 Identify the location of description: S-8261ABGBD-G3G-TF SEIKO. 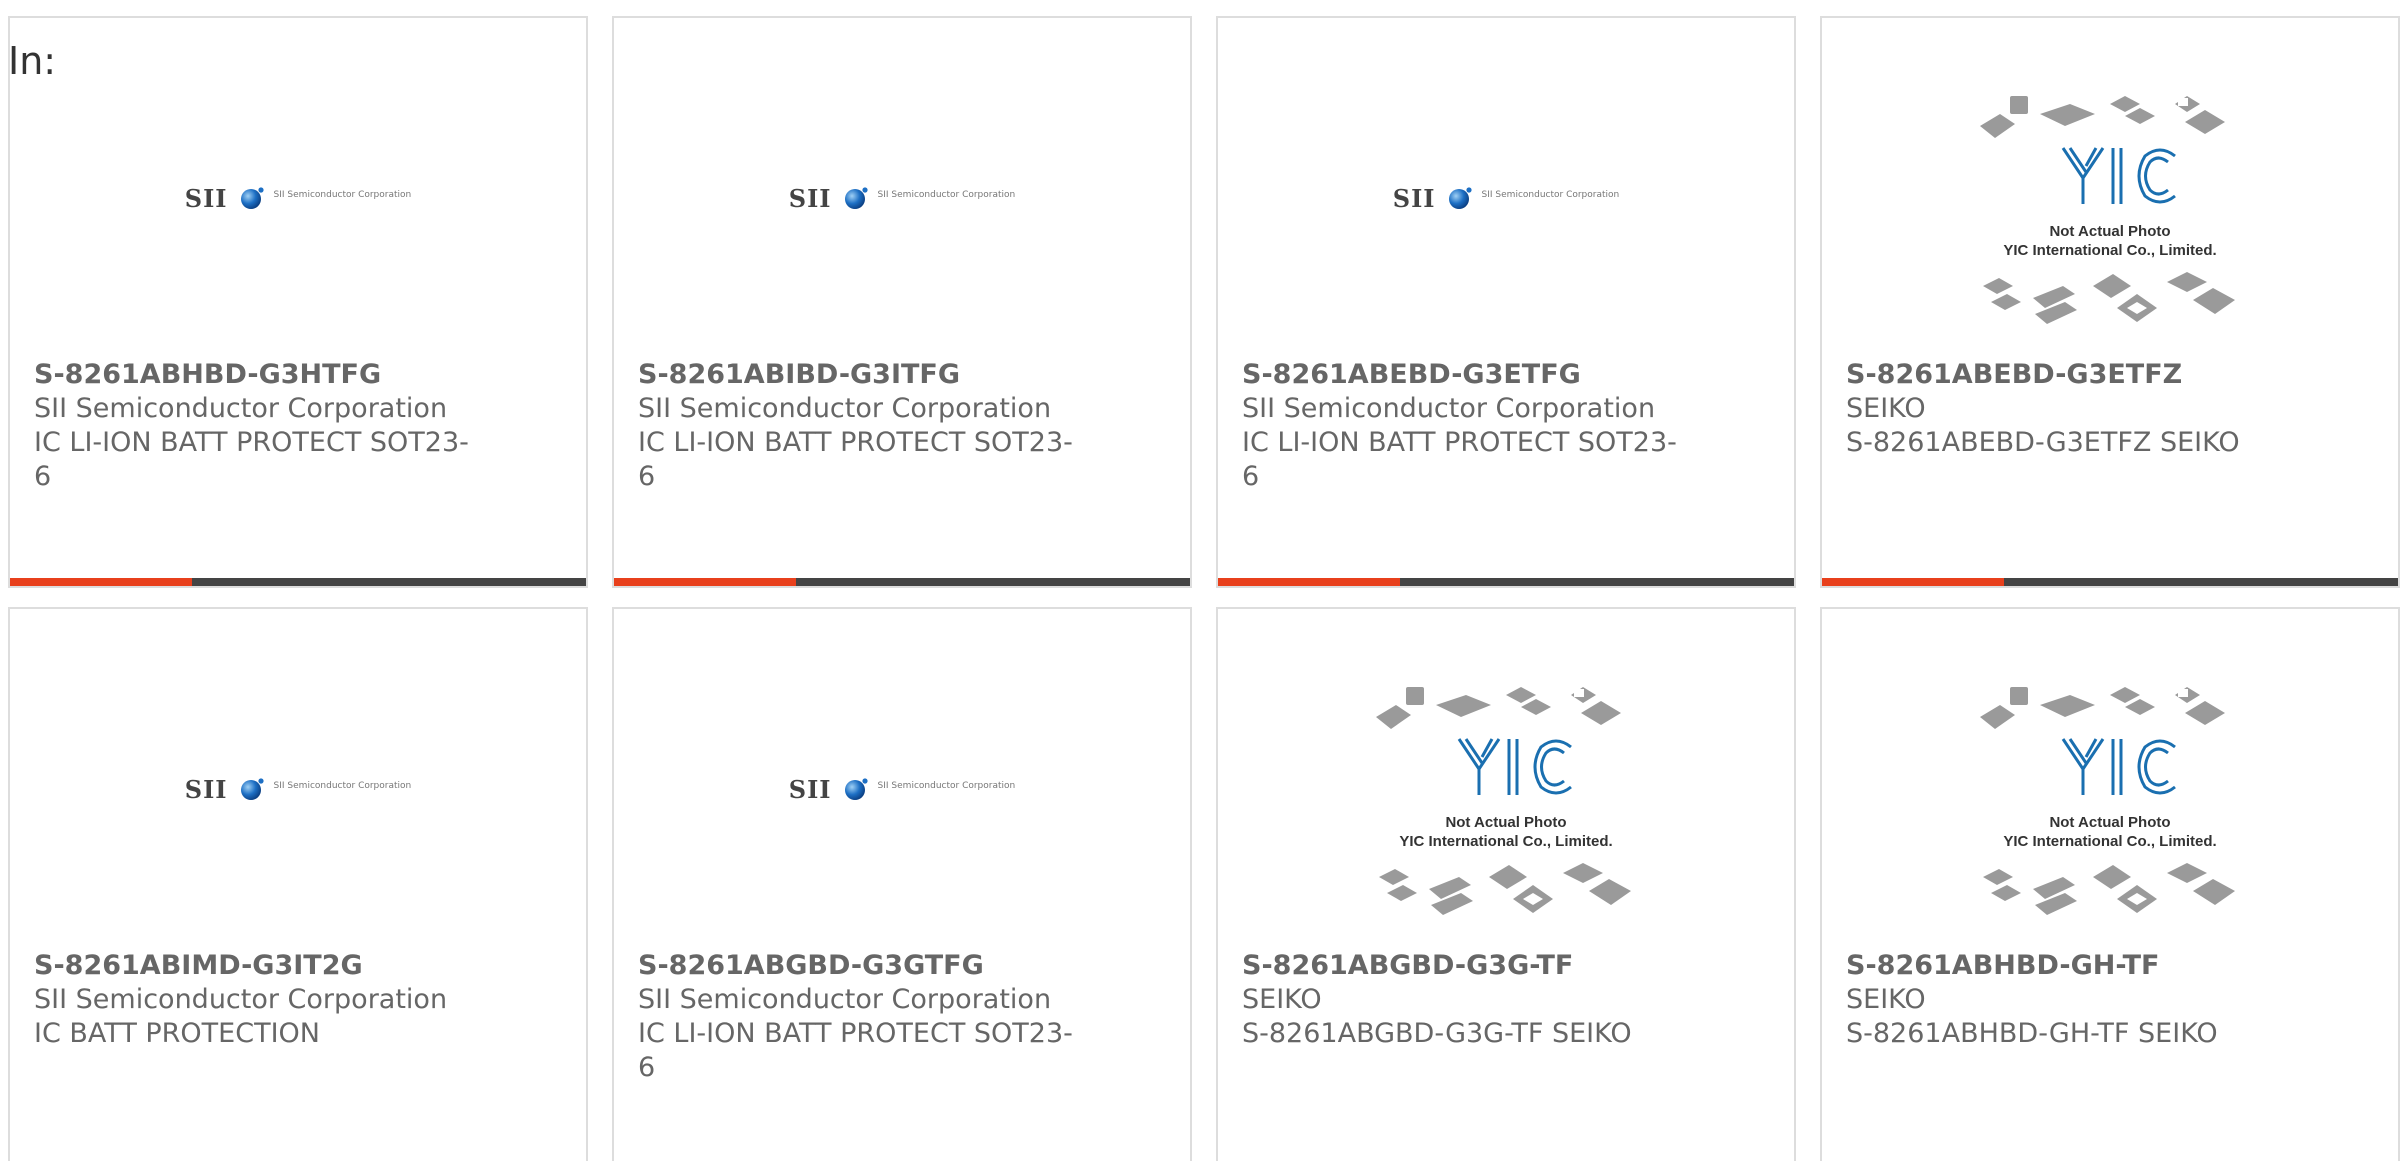
(1437, 1033).